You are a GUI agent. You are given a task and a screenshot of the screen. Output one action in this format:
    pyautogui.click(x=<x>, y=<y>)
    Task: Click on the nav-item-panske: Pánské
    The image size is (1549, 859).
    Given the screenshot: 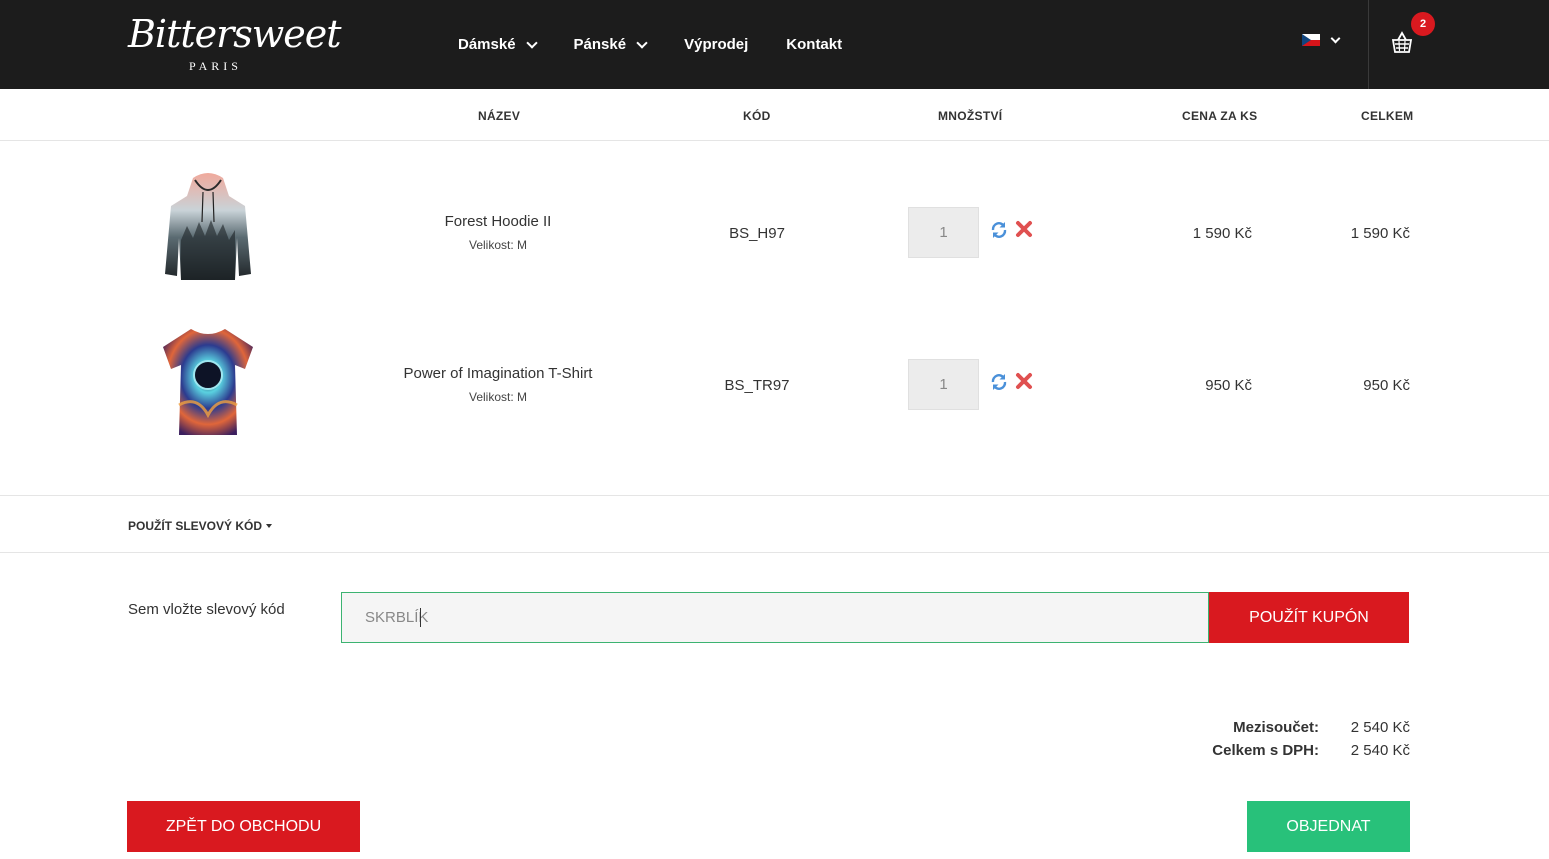 What is the action you would take?
    pyautogui.click(x=610, y=44)
    